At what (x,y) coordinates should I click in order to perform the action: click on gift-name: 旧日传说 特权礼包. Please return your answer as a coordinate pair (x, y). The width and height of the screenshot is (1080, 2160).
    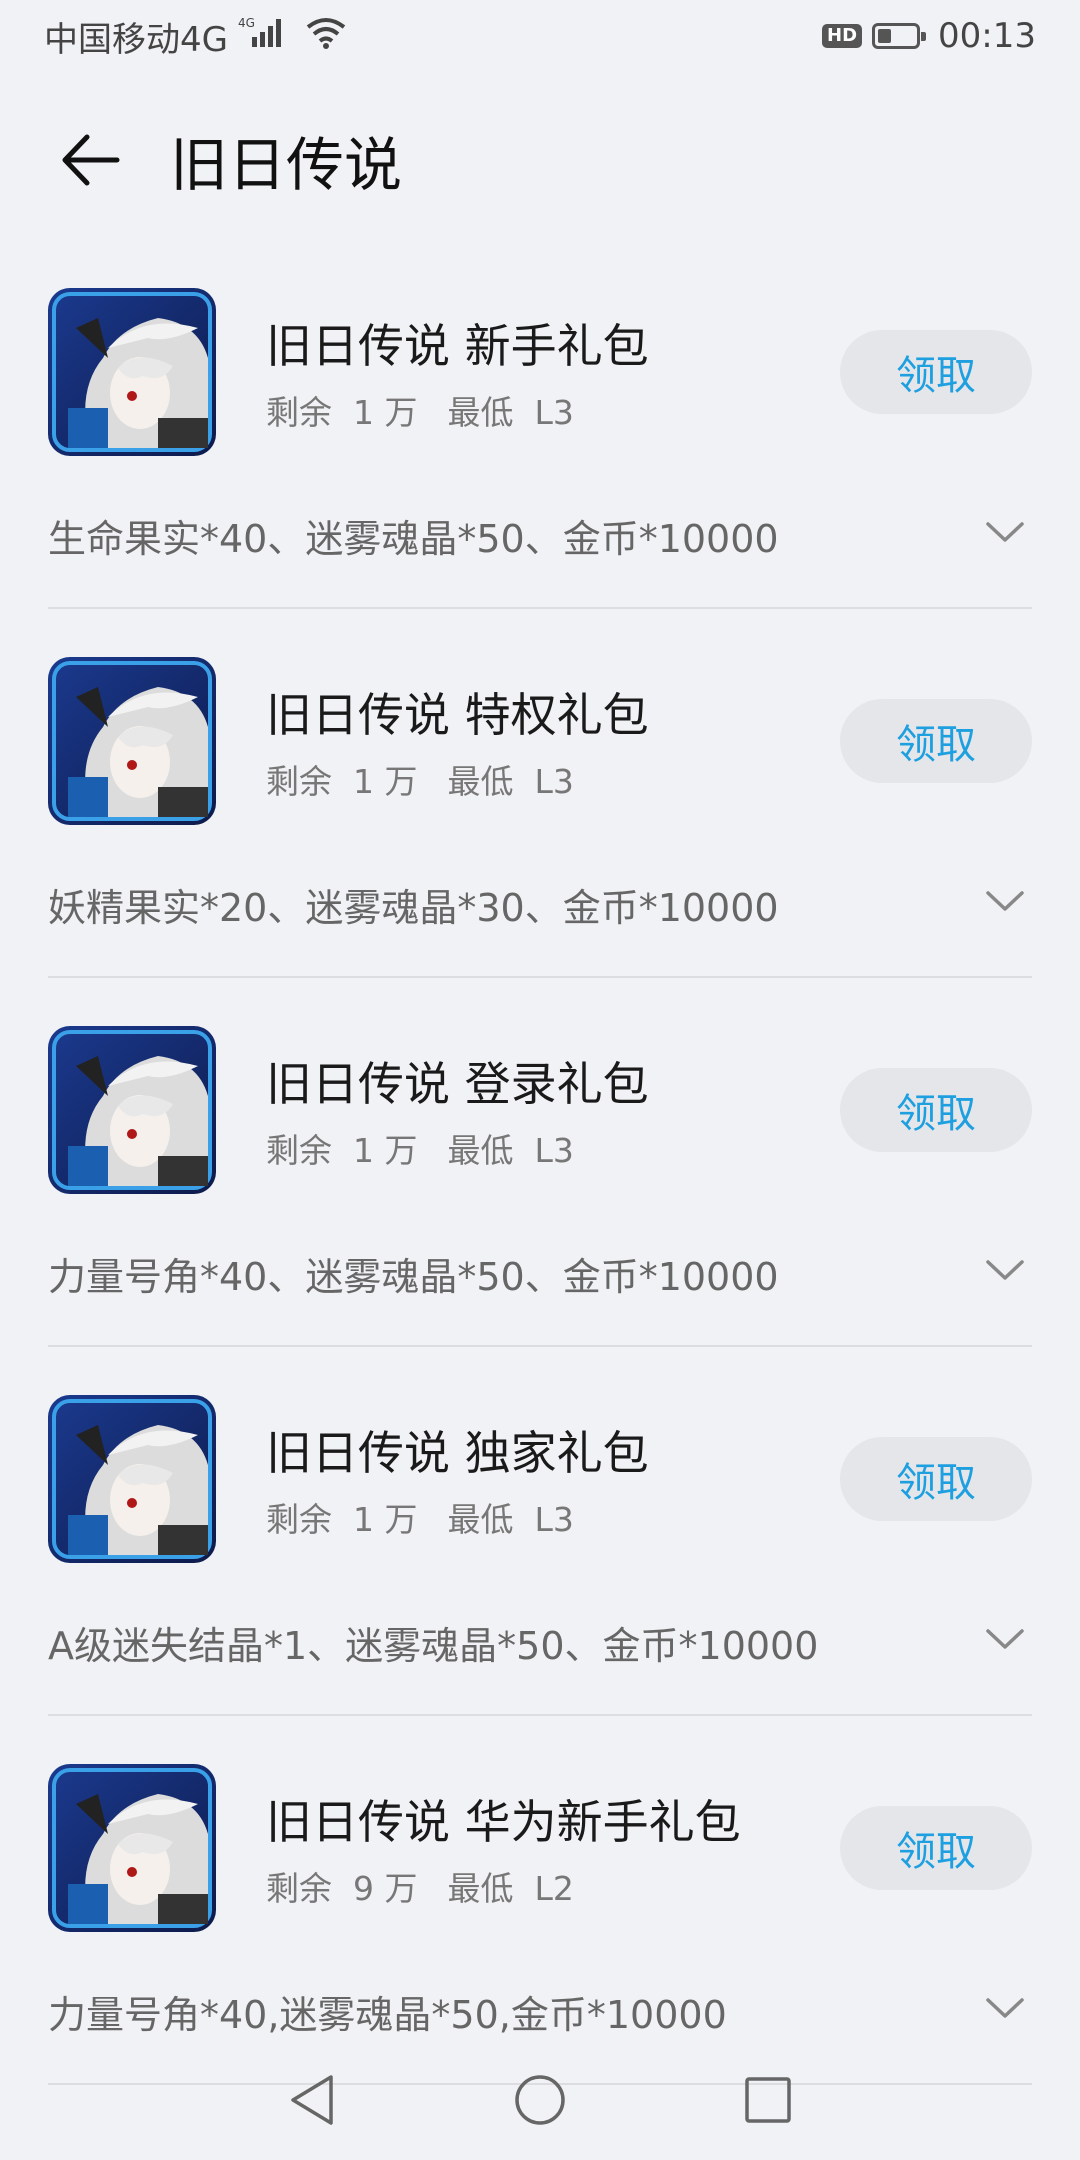
    Looking at the image, I should click on (457, 715).